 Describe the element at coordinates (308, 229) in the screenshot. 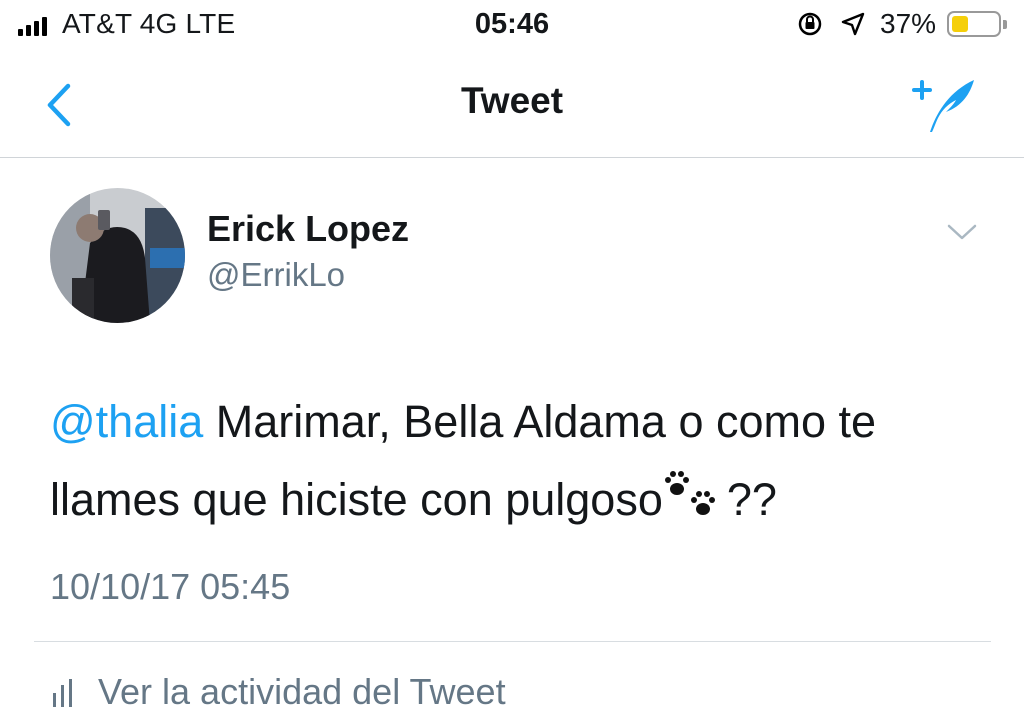

I see `author-name: Erick Lopez` at that location.